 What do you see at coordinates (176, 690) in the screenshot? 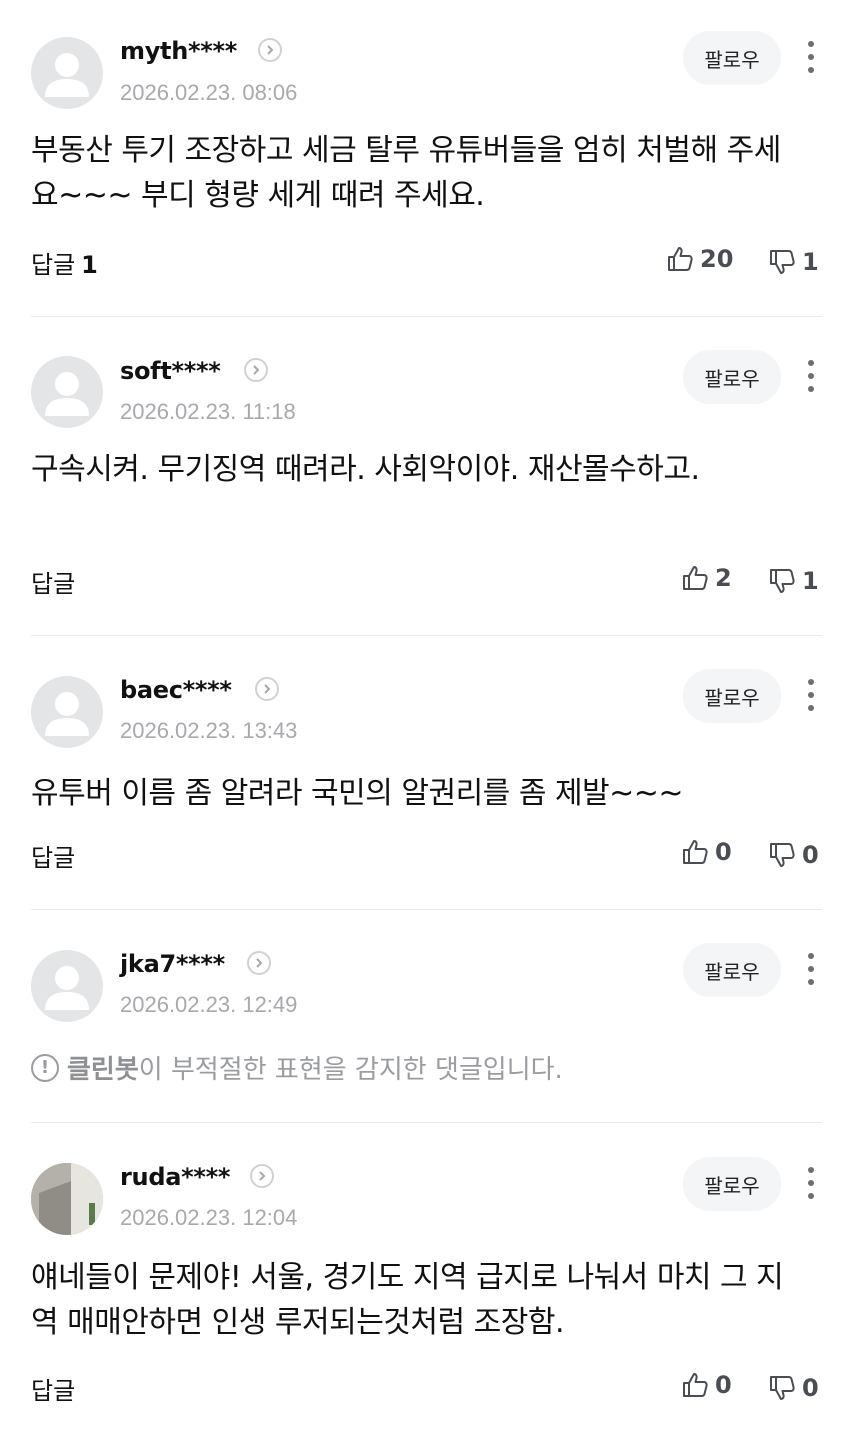
I see `username: baec****` at bounding box center [176, 690].